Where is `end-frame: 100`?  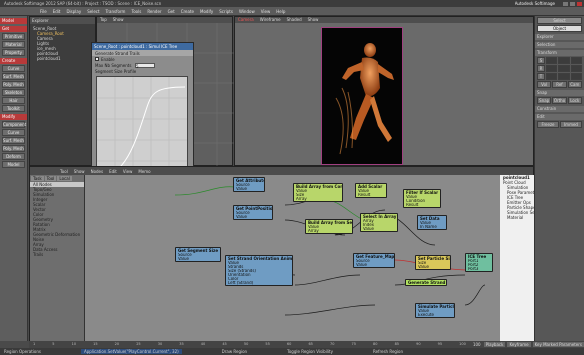
end-frame: 100 is located at coordinates (477, 344).